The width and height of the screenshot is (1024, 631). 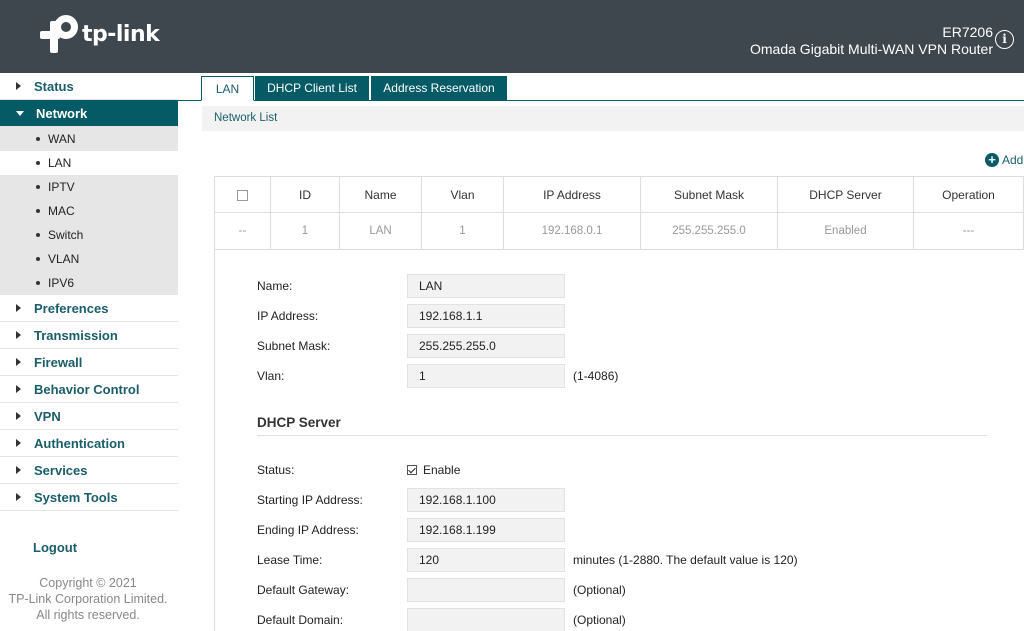 I want to click on sidebar-item-system-tools: System Tools, so click(x=89, y=497).